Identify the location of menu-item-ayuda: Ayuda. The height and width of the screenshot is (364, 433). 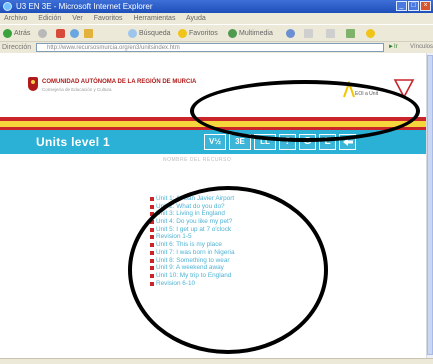
(196, 18).